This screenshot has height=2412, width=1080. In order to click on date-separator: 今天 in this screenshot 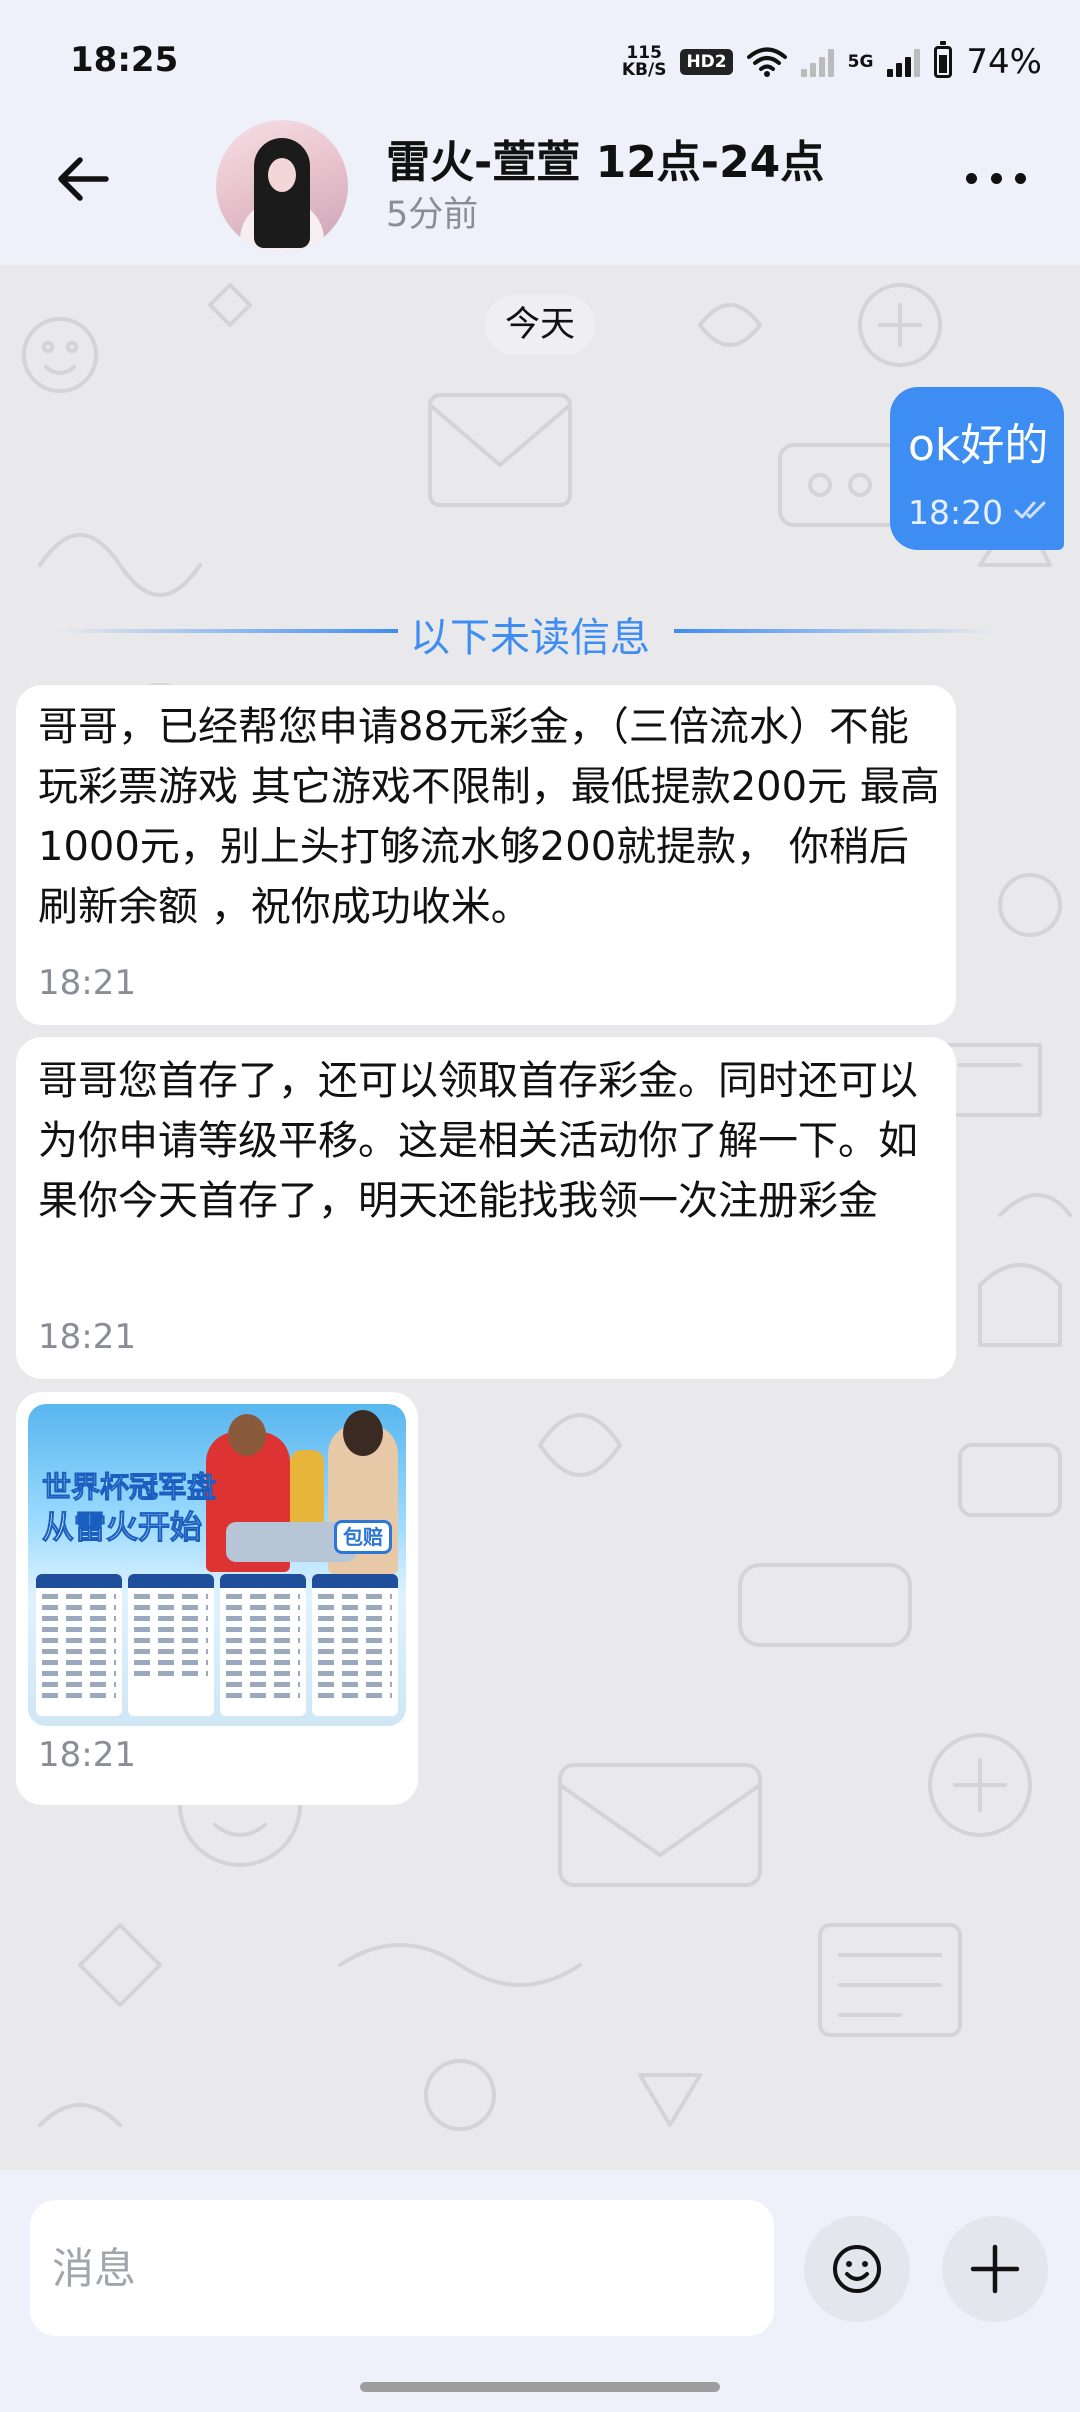, I will do `click(540, 325)`.